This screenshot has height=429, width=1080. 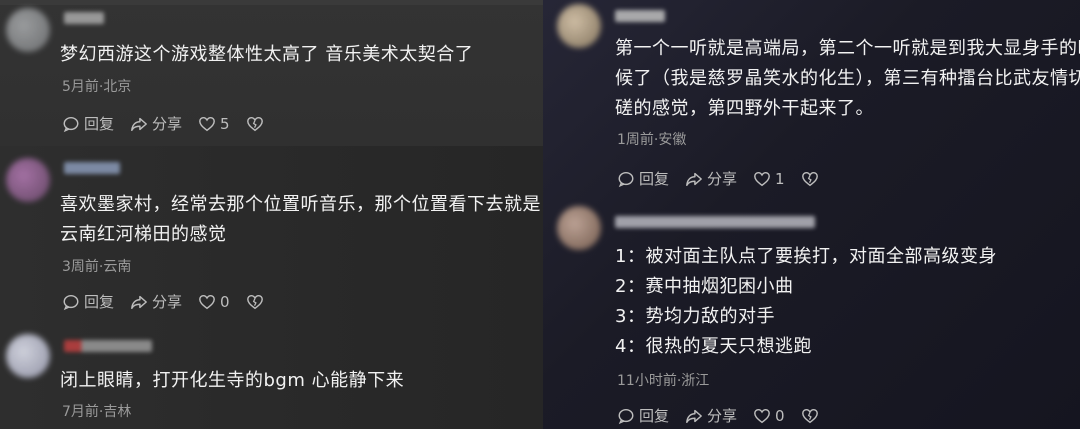 I want to click on comment-meta: 7月前·吉林, so click(x=97, y=412).